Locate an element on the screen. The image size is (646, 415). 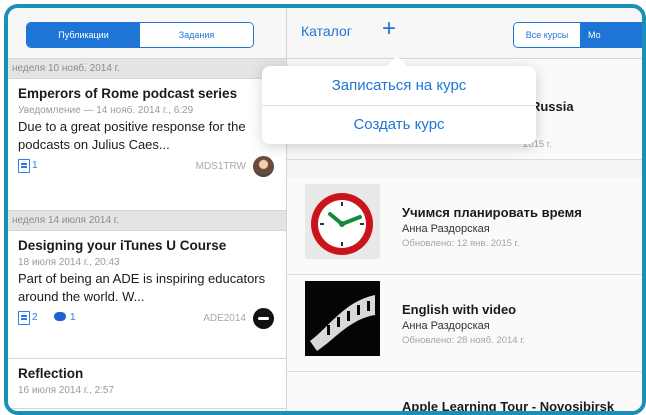
feed-item-title: Designing your iTunes U Course is located at coordinates (122, 245).